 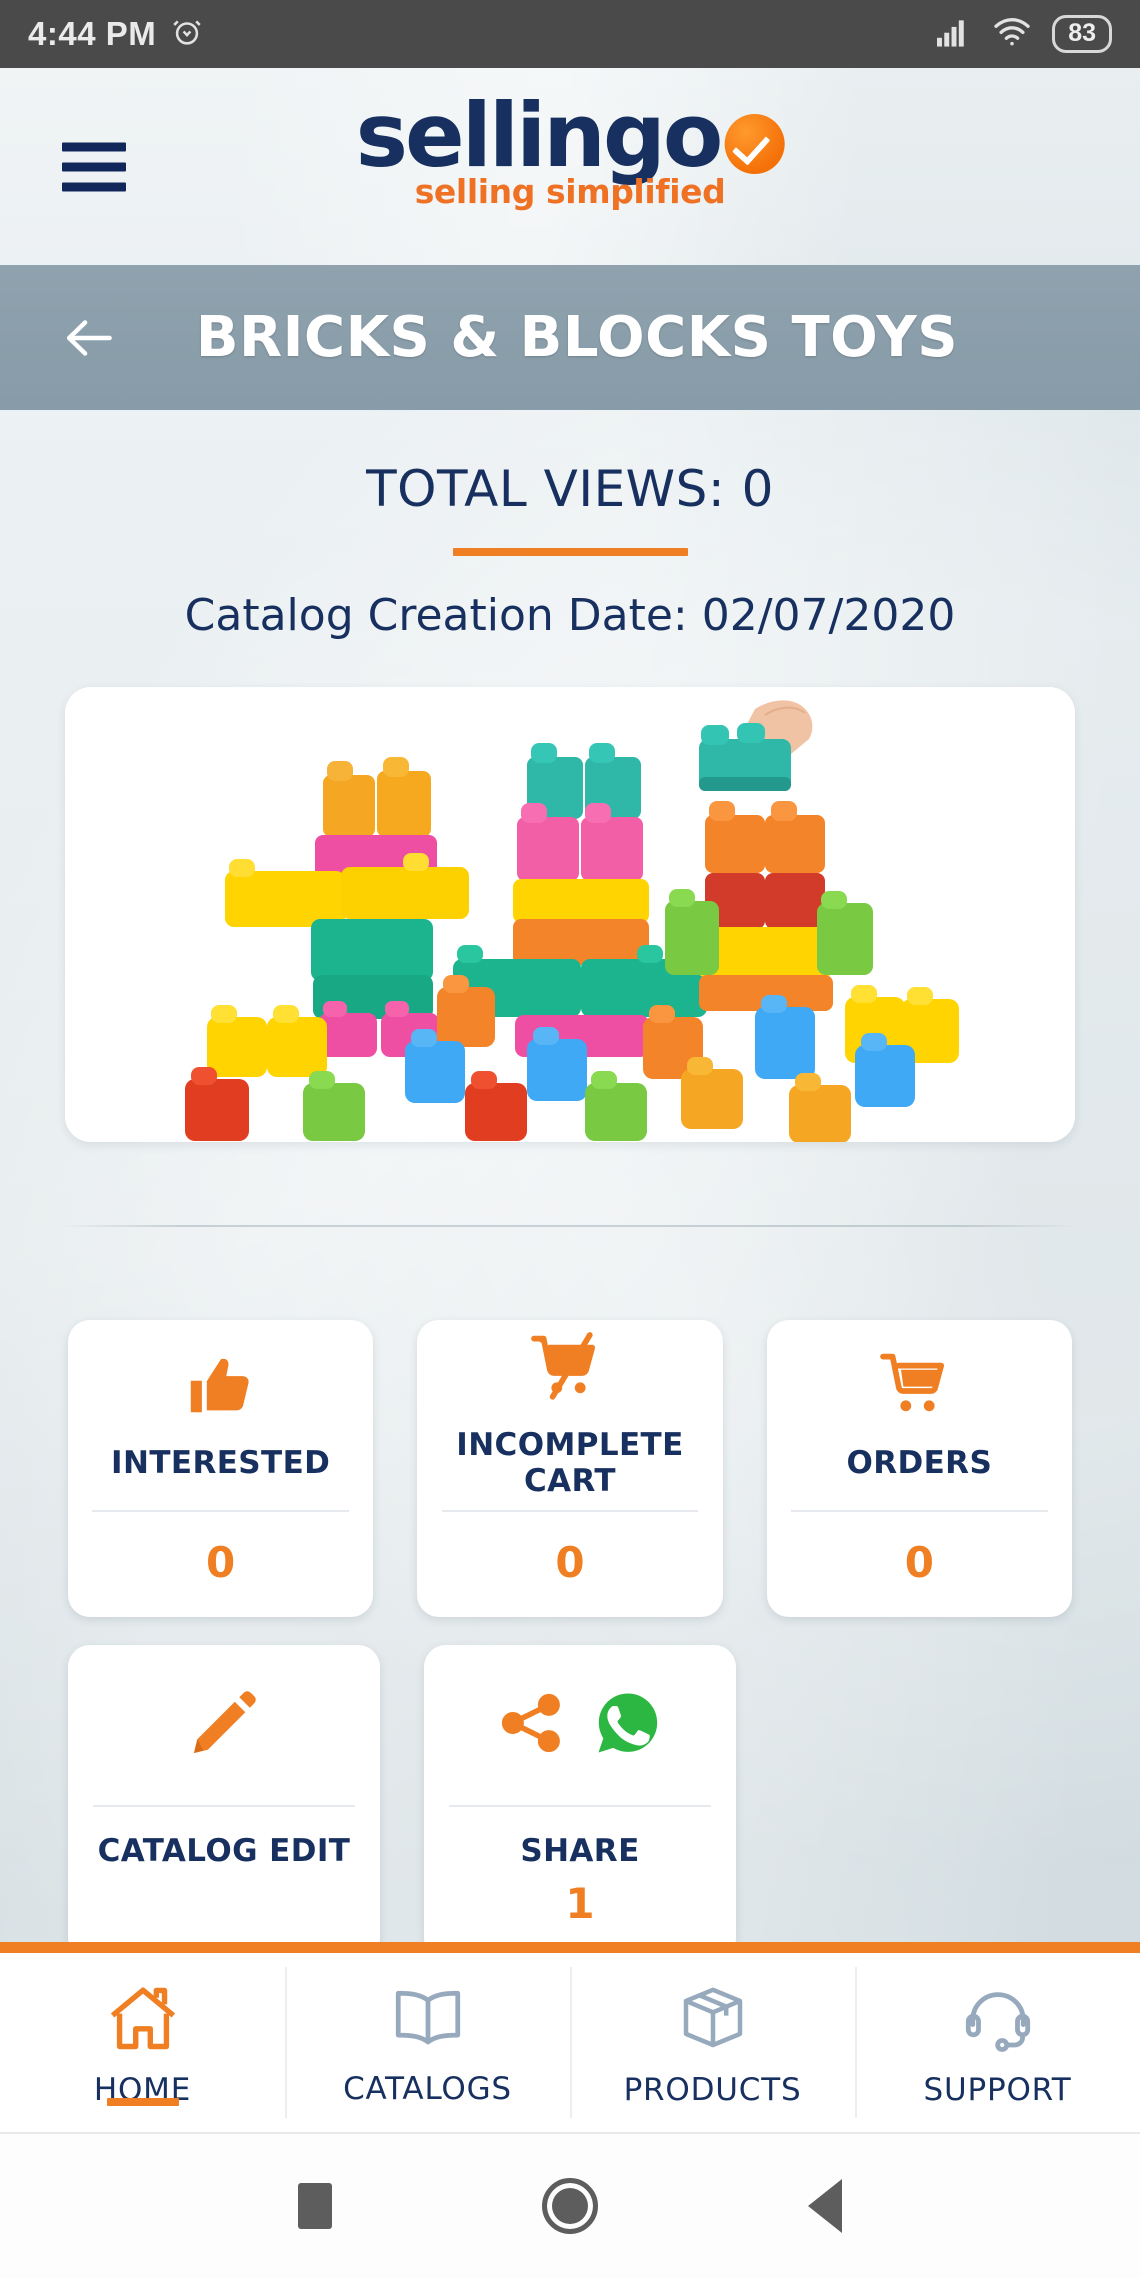 I want to click on incomplete-cart-count: 0, so click(x=570, y=1562).